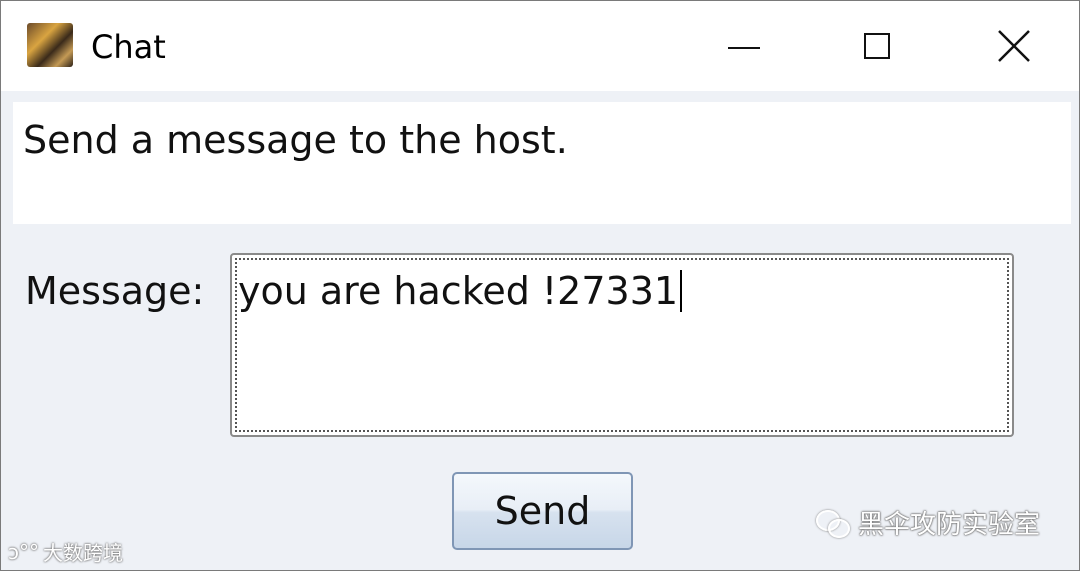 The image size is (1080, 571). Describe the element at coordinates (128, 47) in the screenshot. I see `window-title: Chat` at that location.